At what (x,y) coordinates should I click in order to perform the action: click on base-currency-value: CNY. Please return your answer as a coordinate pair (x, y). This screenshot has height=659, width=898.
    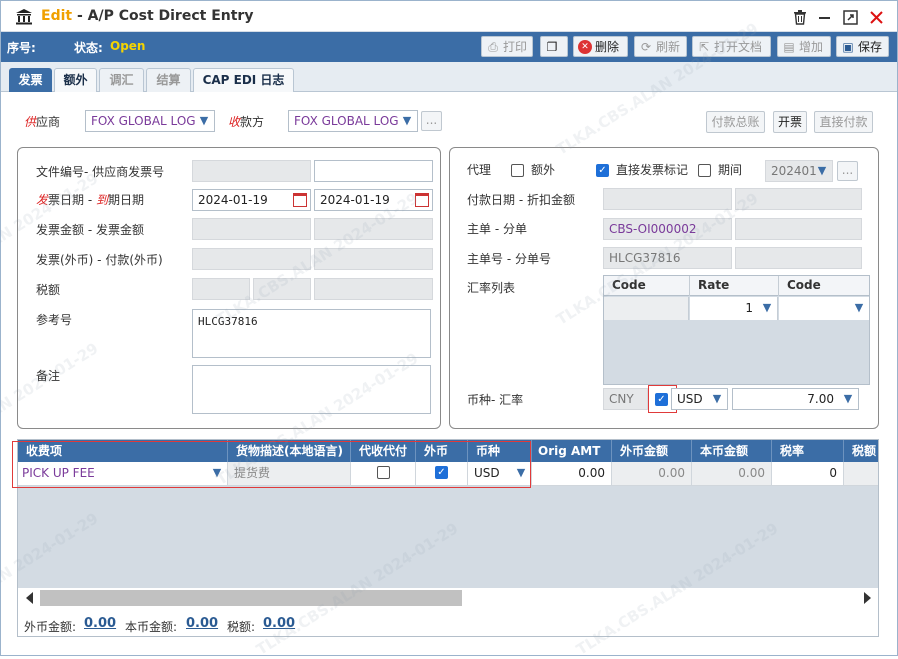
    Looking at the image, I should click on (621, 399).